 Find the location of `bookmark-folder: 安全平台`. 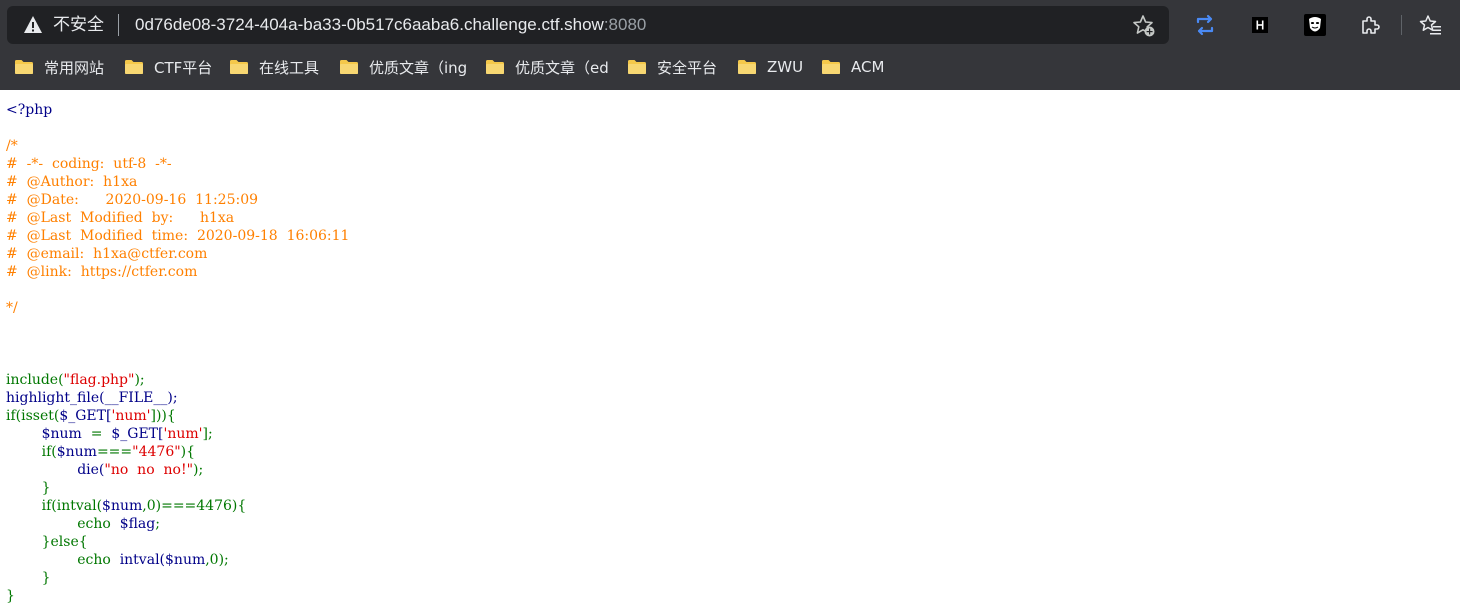

bookmark-folder: 安全平台 is located at coordinates (672, 67).